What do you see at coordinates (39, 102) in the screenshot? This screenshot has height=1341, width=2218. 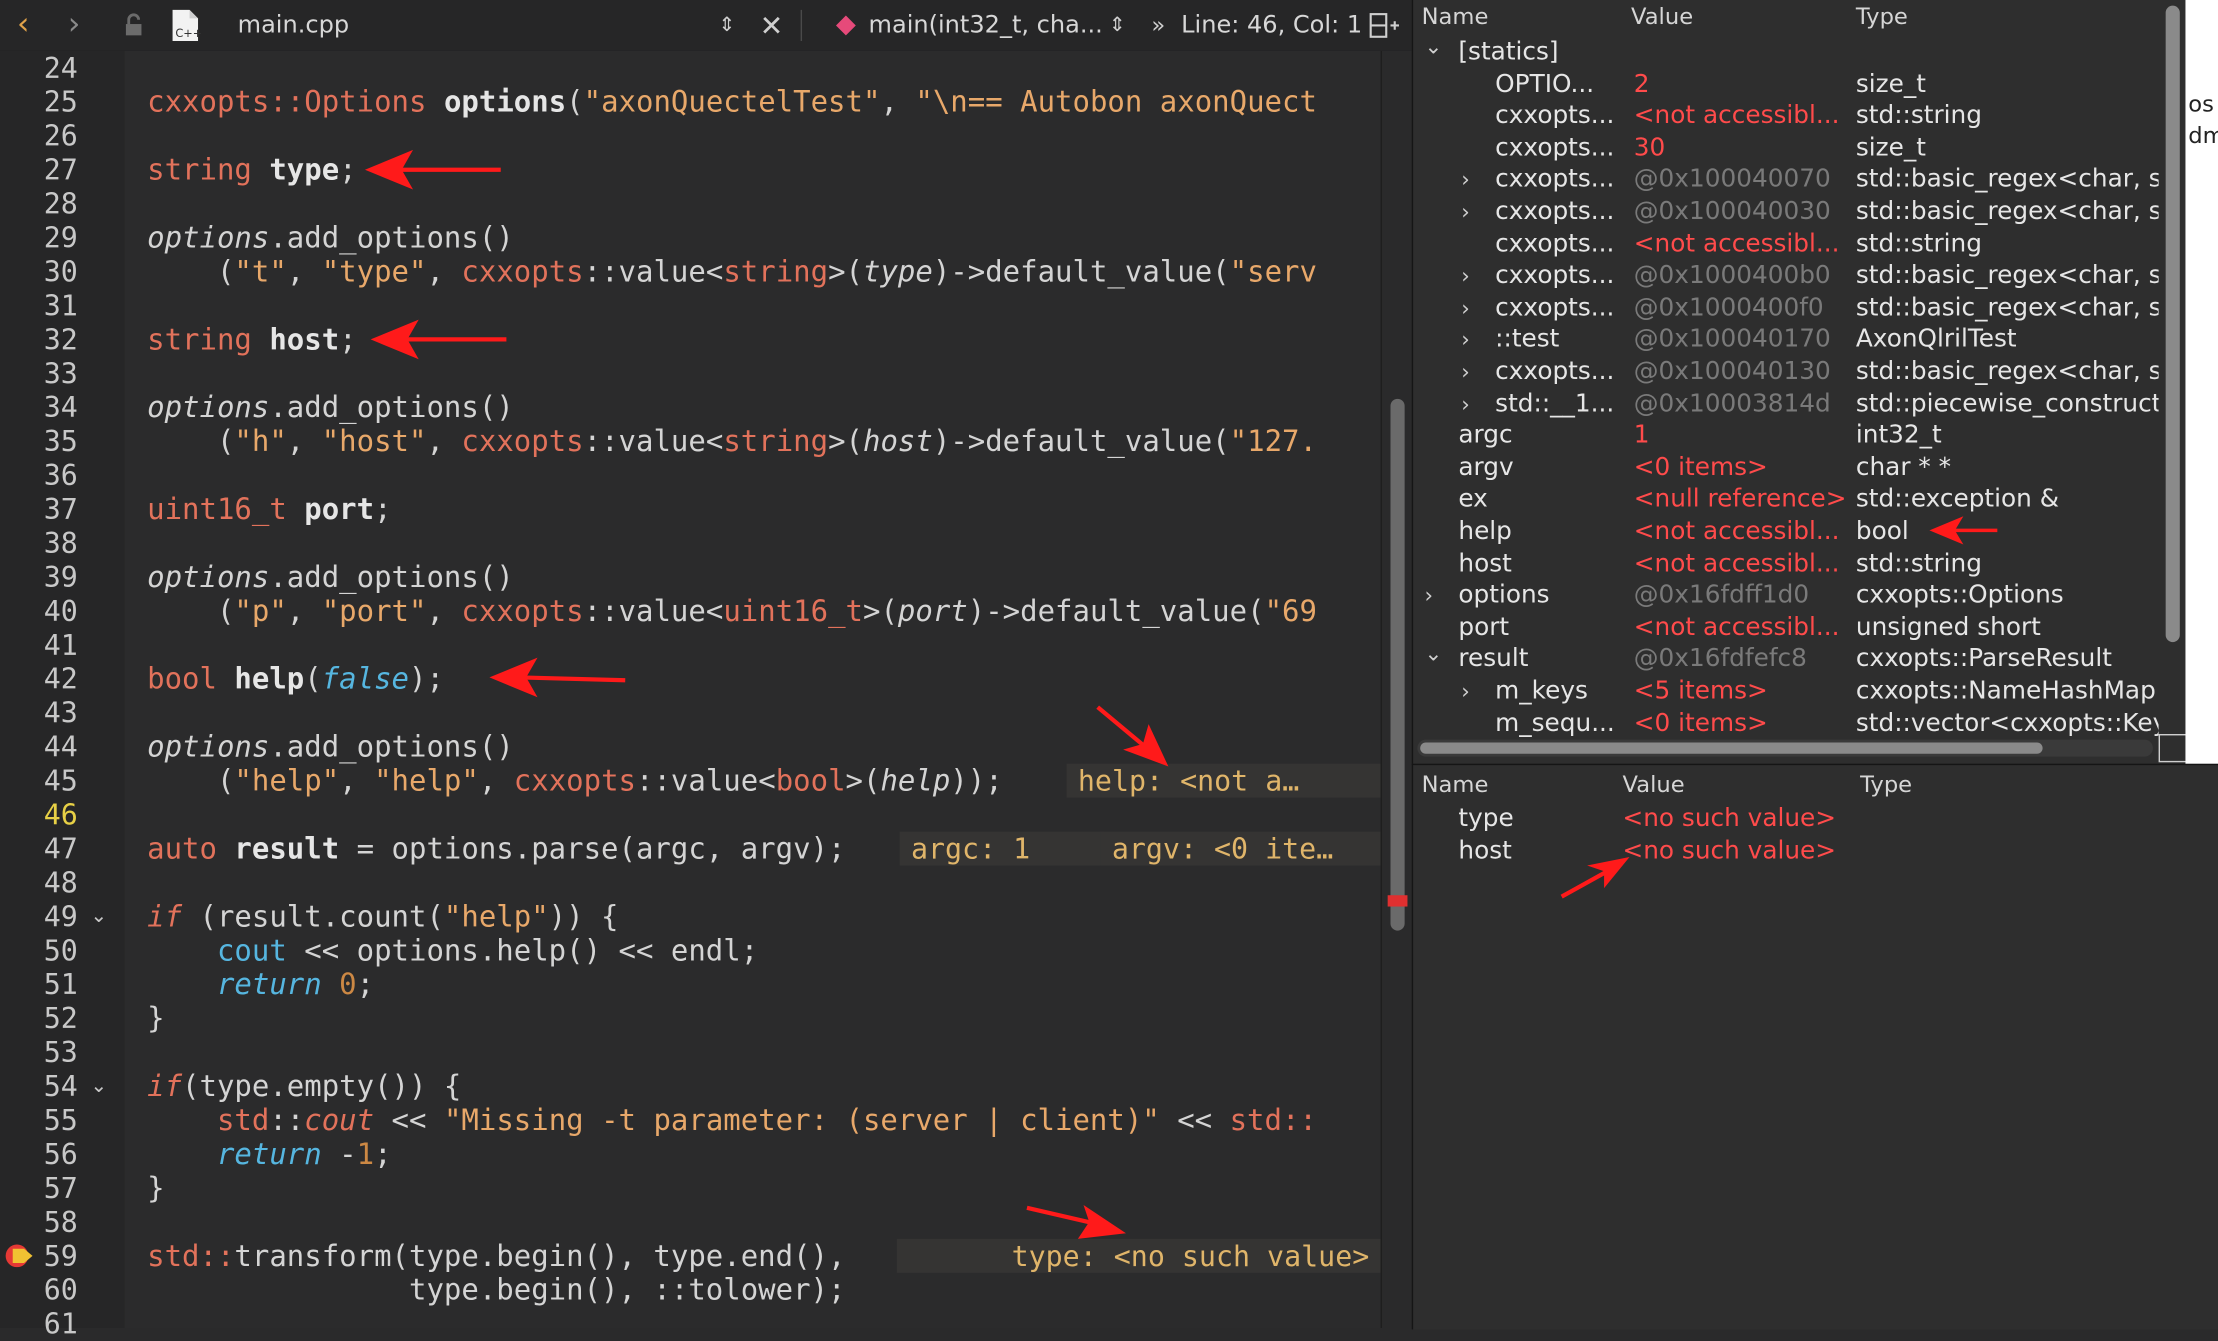 I see `line-number: 25` at bounding box center [39, 102].